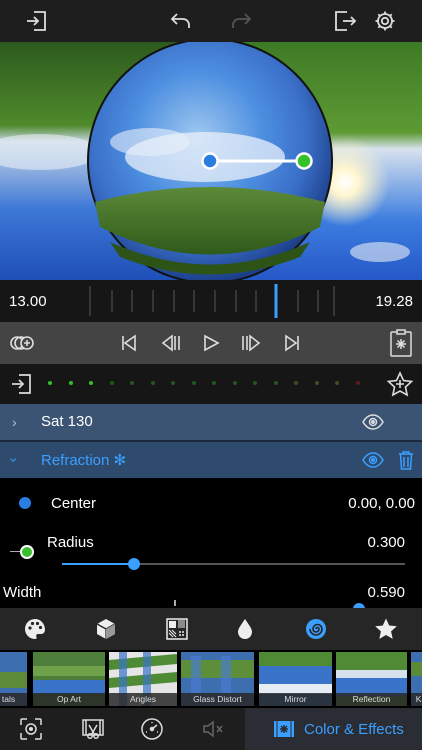  Describe the element at coordinates (14, 460) in the screenshot. I see `chevron-down-icon: ›` at that location.